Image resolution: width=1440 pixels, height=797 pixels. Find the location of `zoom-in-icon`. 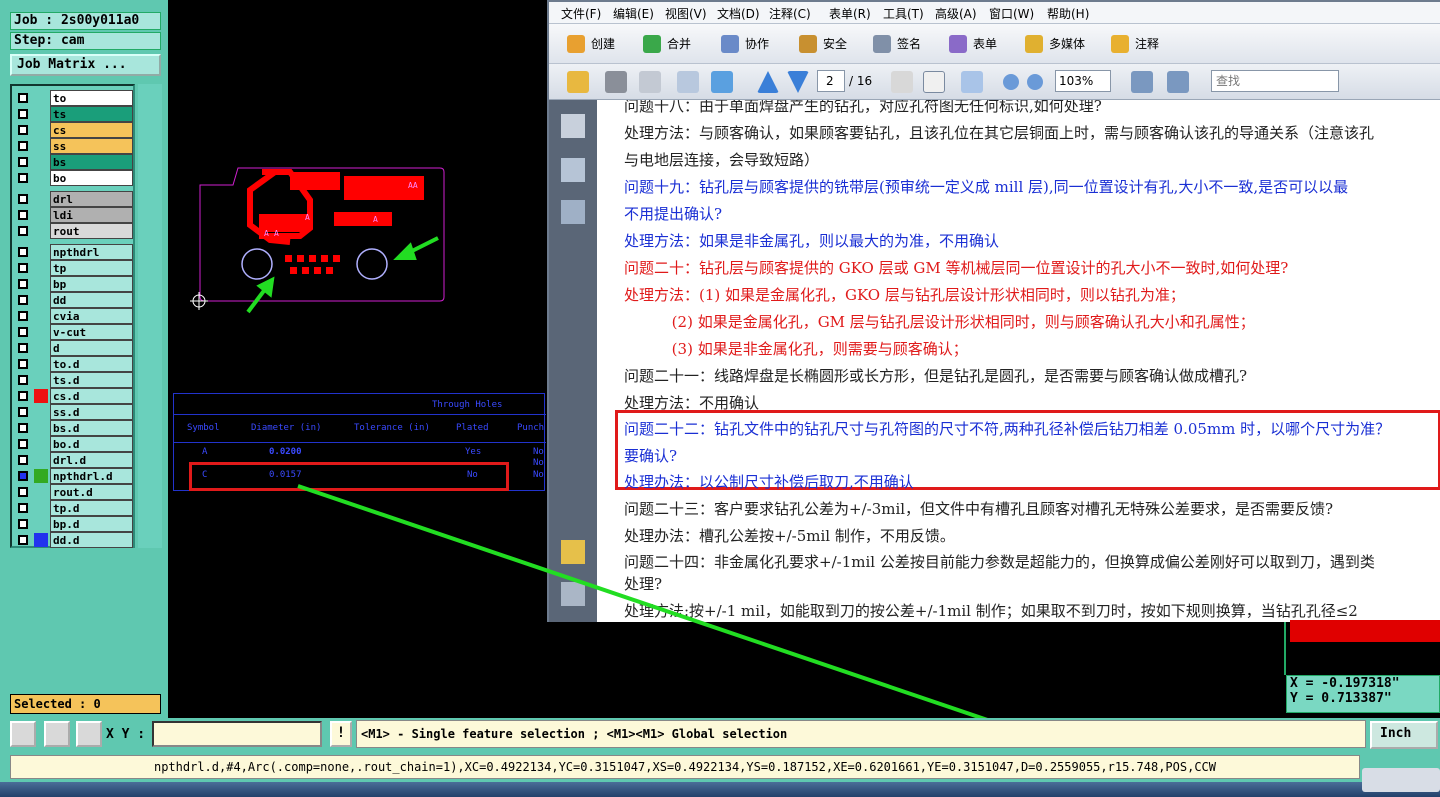

zoom-in-icon is located at coordinates (1035, 82).